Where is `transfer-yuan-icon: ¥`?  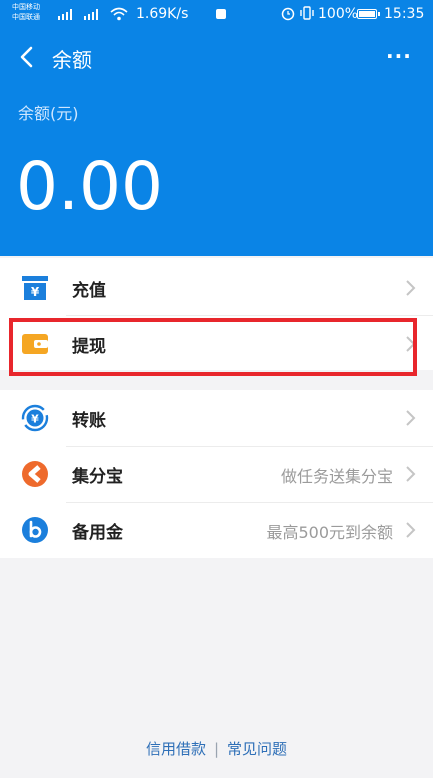 transfer-yuan-icon: ¥ is located at coordinates (35, 418).